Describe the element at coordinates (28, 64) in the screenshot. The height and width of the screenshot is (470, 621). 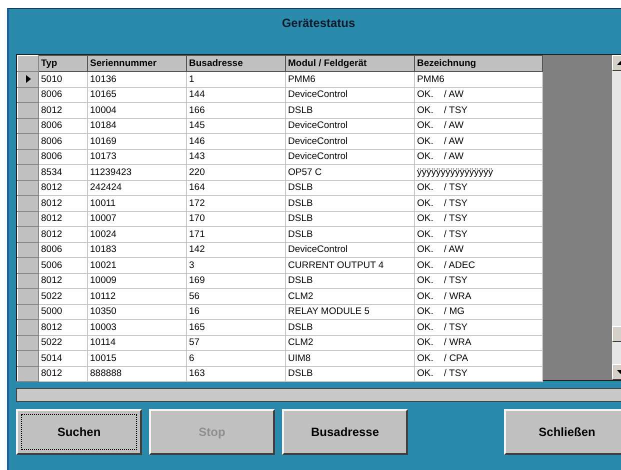
I see `corner-header` at that location.